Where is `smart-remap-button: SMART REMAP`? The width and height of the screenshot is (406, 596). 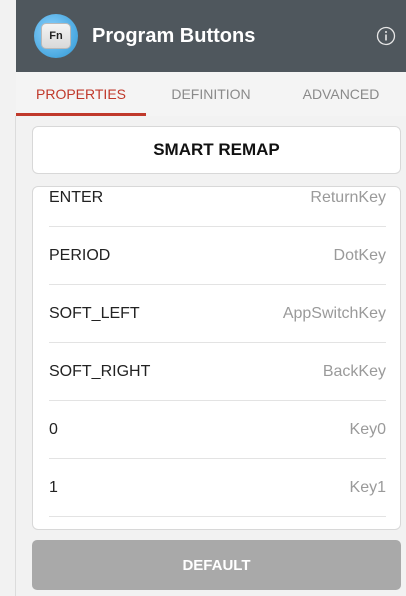 smart-remap-button: SMART REMAP is located at coordinates (216, 150).